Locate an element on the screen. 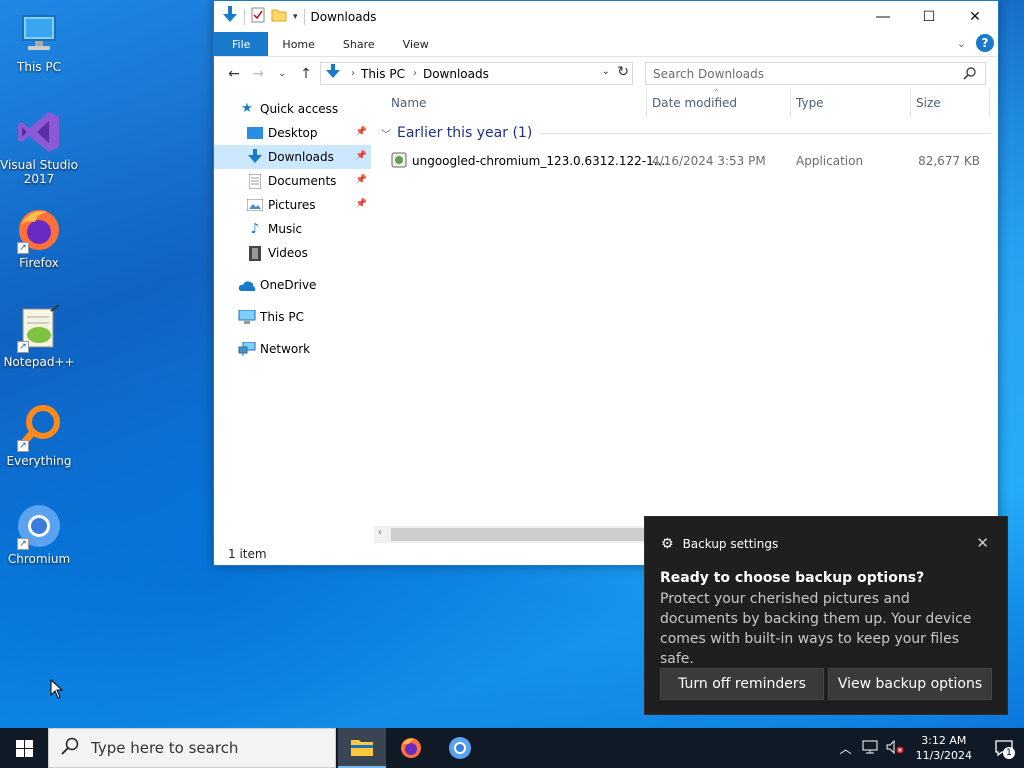 Image resolution: width=1024 pixels, height=768 pixels. network-status-icon is located at coordinates (870, 748).